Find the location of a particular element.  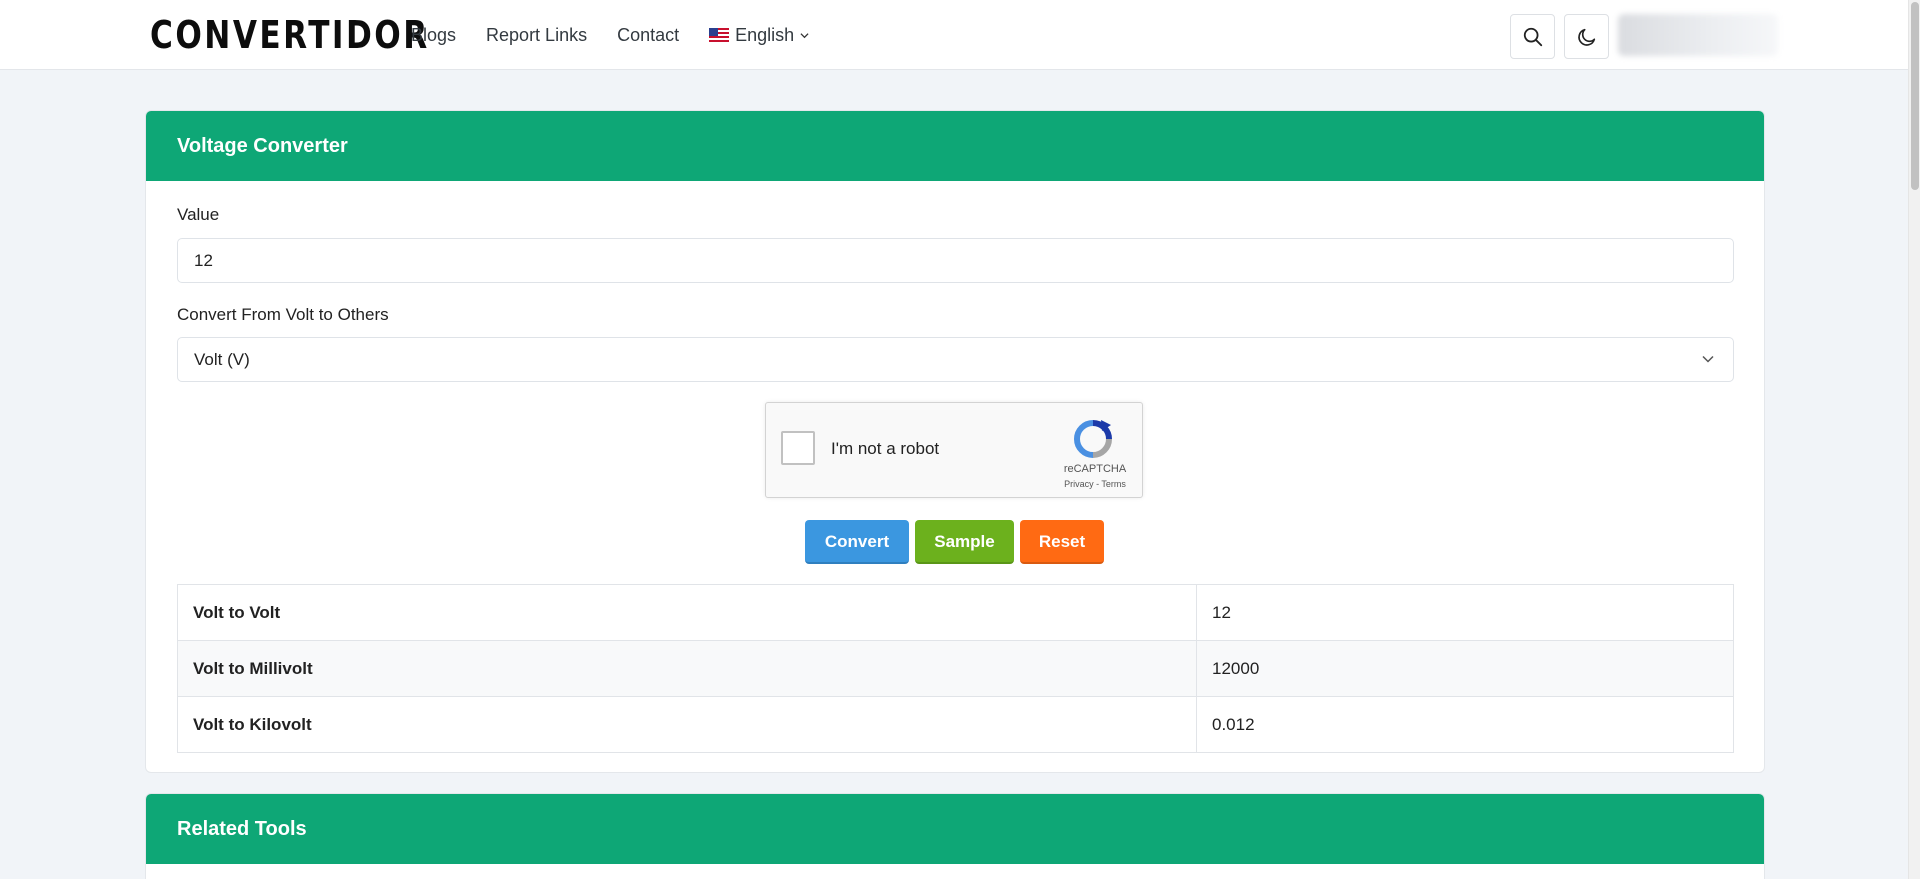

blurred-account-area is located at coordinates (1698, 35).